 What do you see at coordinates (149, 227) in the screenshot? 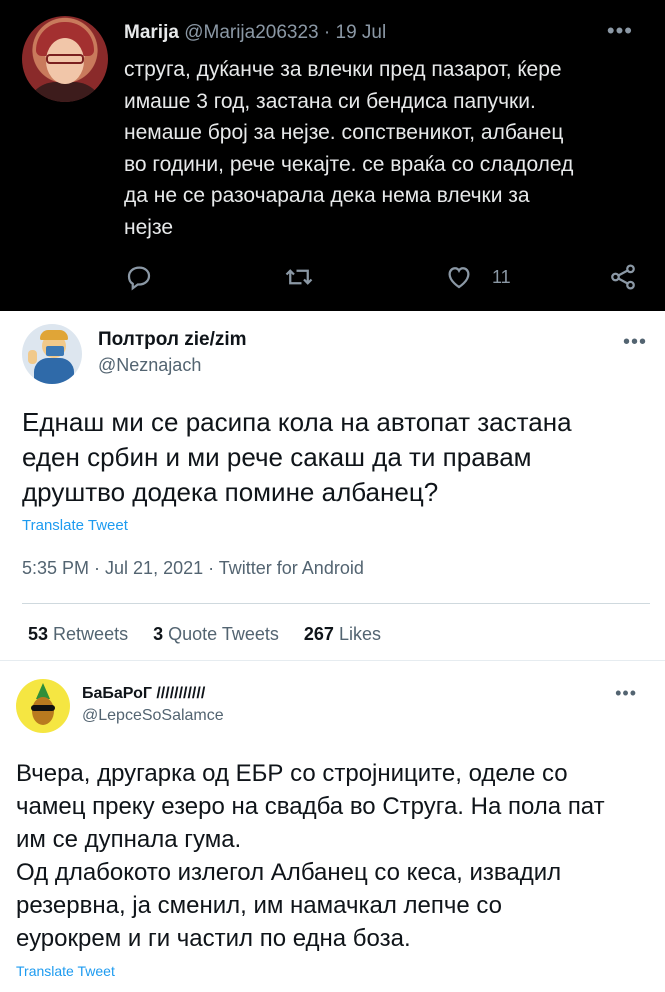
I see `tweet-text-line: нејзе` at bounding box center [149, 227].